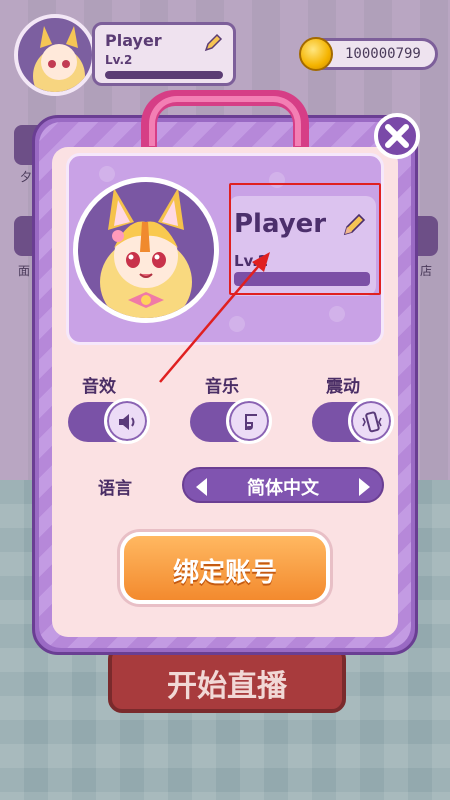 The width and height of the screenshot is (450, 800). Describe the element at coordinates (283, 488) in the screenshot. I see `language-value: 简体中文` at that location.